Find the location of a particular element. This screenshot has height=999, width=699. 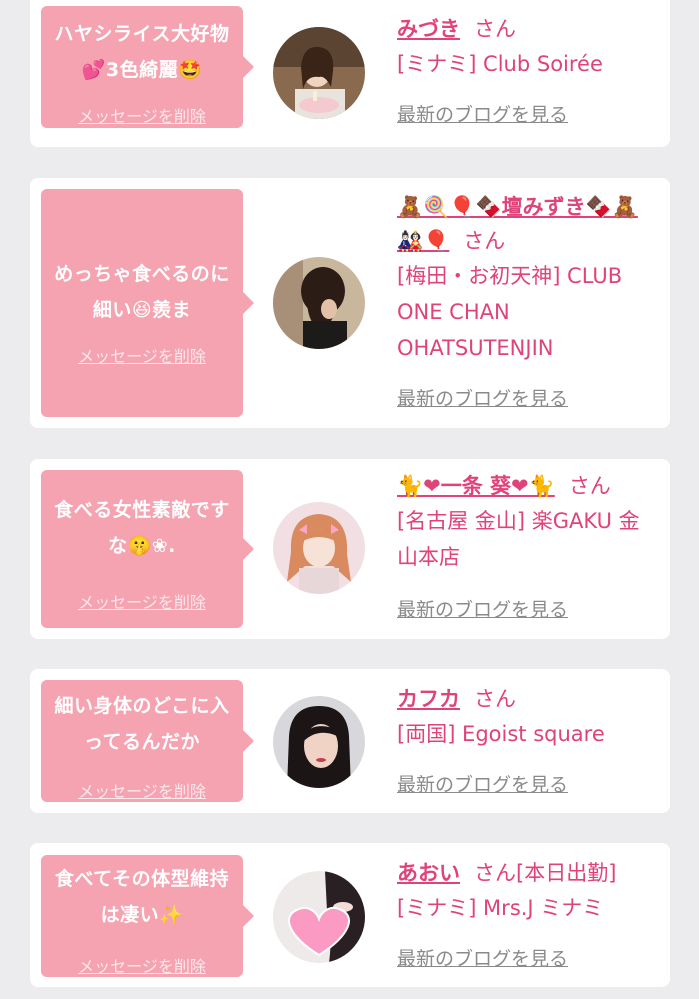

message-bubble: 食べる女性素敵ですな🤫❀. メッセージを削除 is located at coordinates (147, 549).